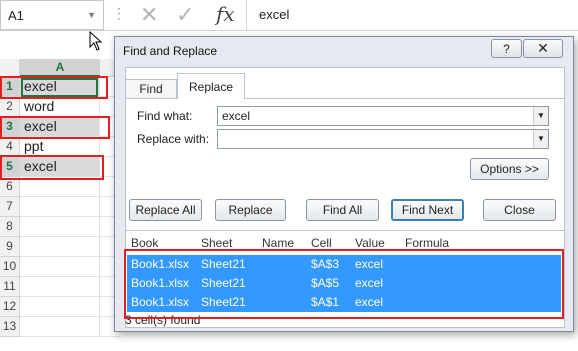  I want to click on find-what-input: excel ▼, so click(383, 116).